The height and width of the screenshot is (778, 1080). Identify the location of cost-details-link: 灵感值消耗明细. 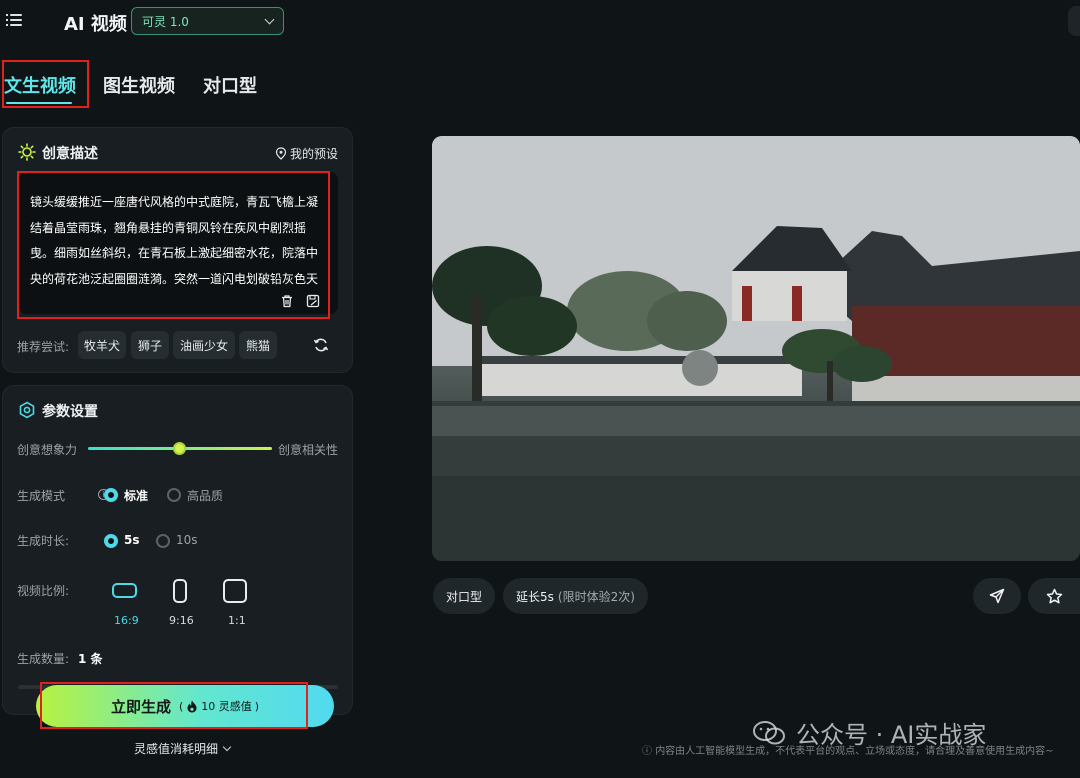
(183, 748).